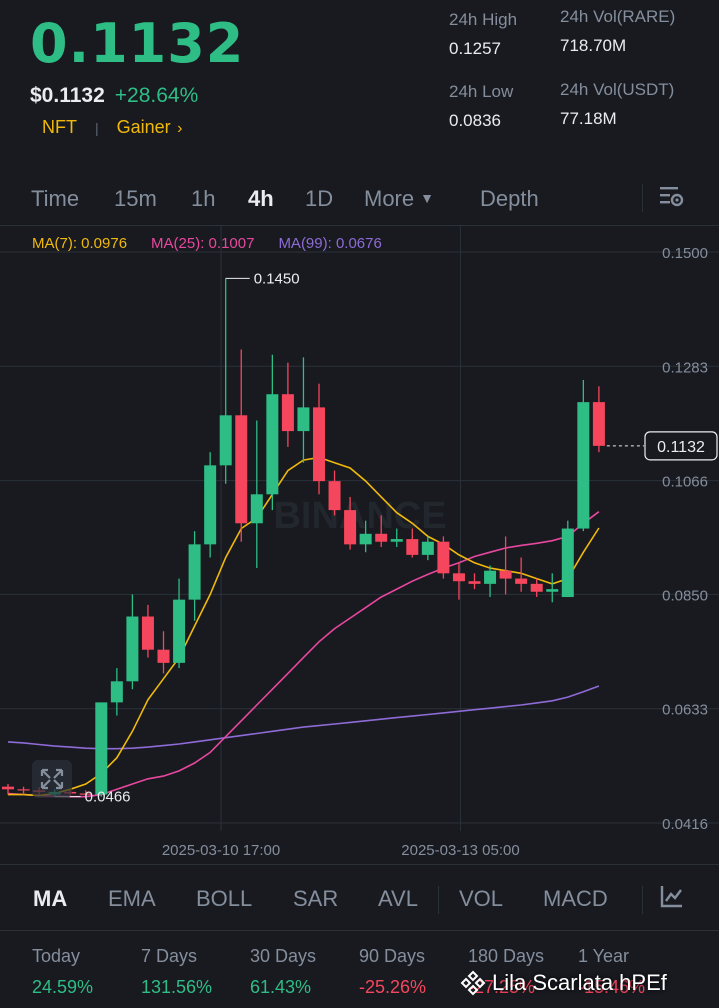 Image resolution: width=719 pixels, height=1008 pixels. What do you see at coordinates (341, 850) in the screenshot?
I see `x-axis-labels: 2025-03-10 17:00 2025-03-13 05:00` at bounding box center [341, 850].